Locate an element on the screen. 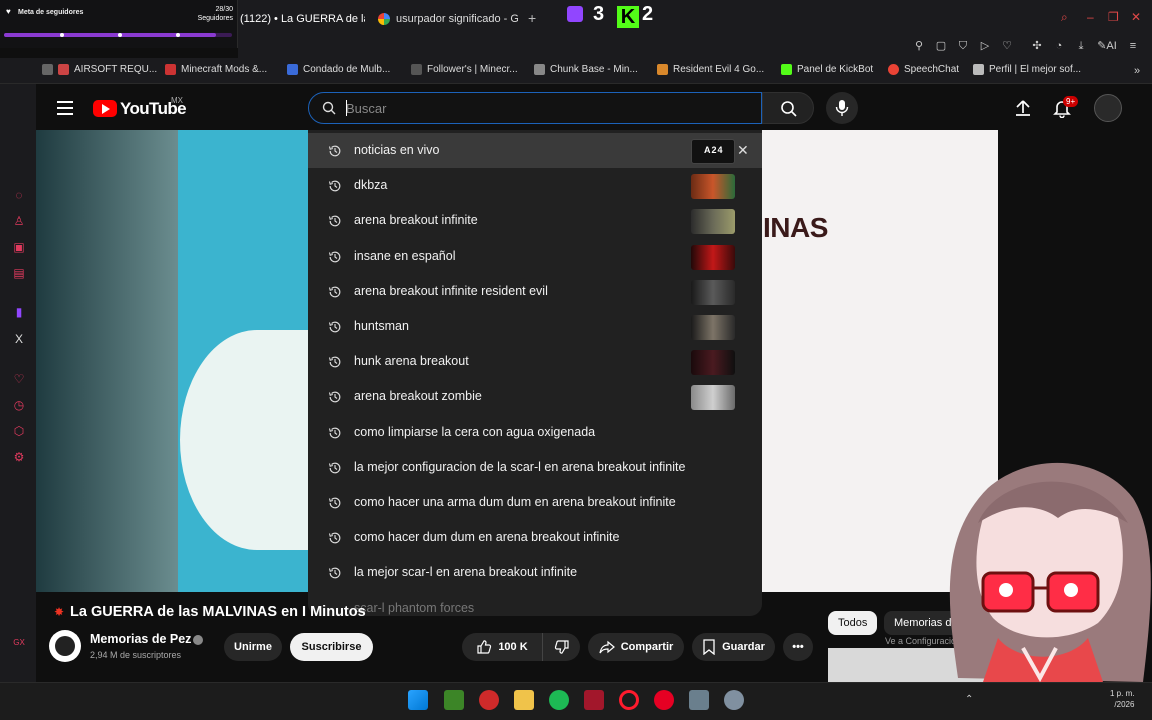  suggestion-faded: scar-l phantom forces is located at coordinates (414, 608).